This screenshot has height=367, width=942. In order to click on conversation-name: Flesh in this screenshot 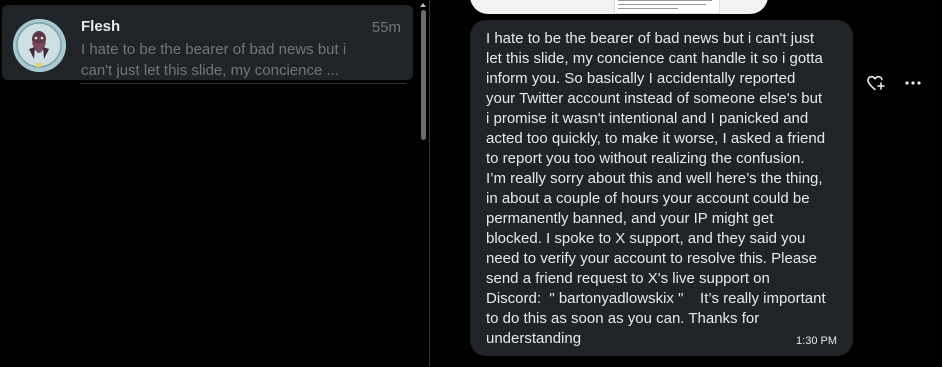, I will do `click(101, 26)`.